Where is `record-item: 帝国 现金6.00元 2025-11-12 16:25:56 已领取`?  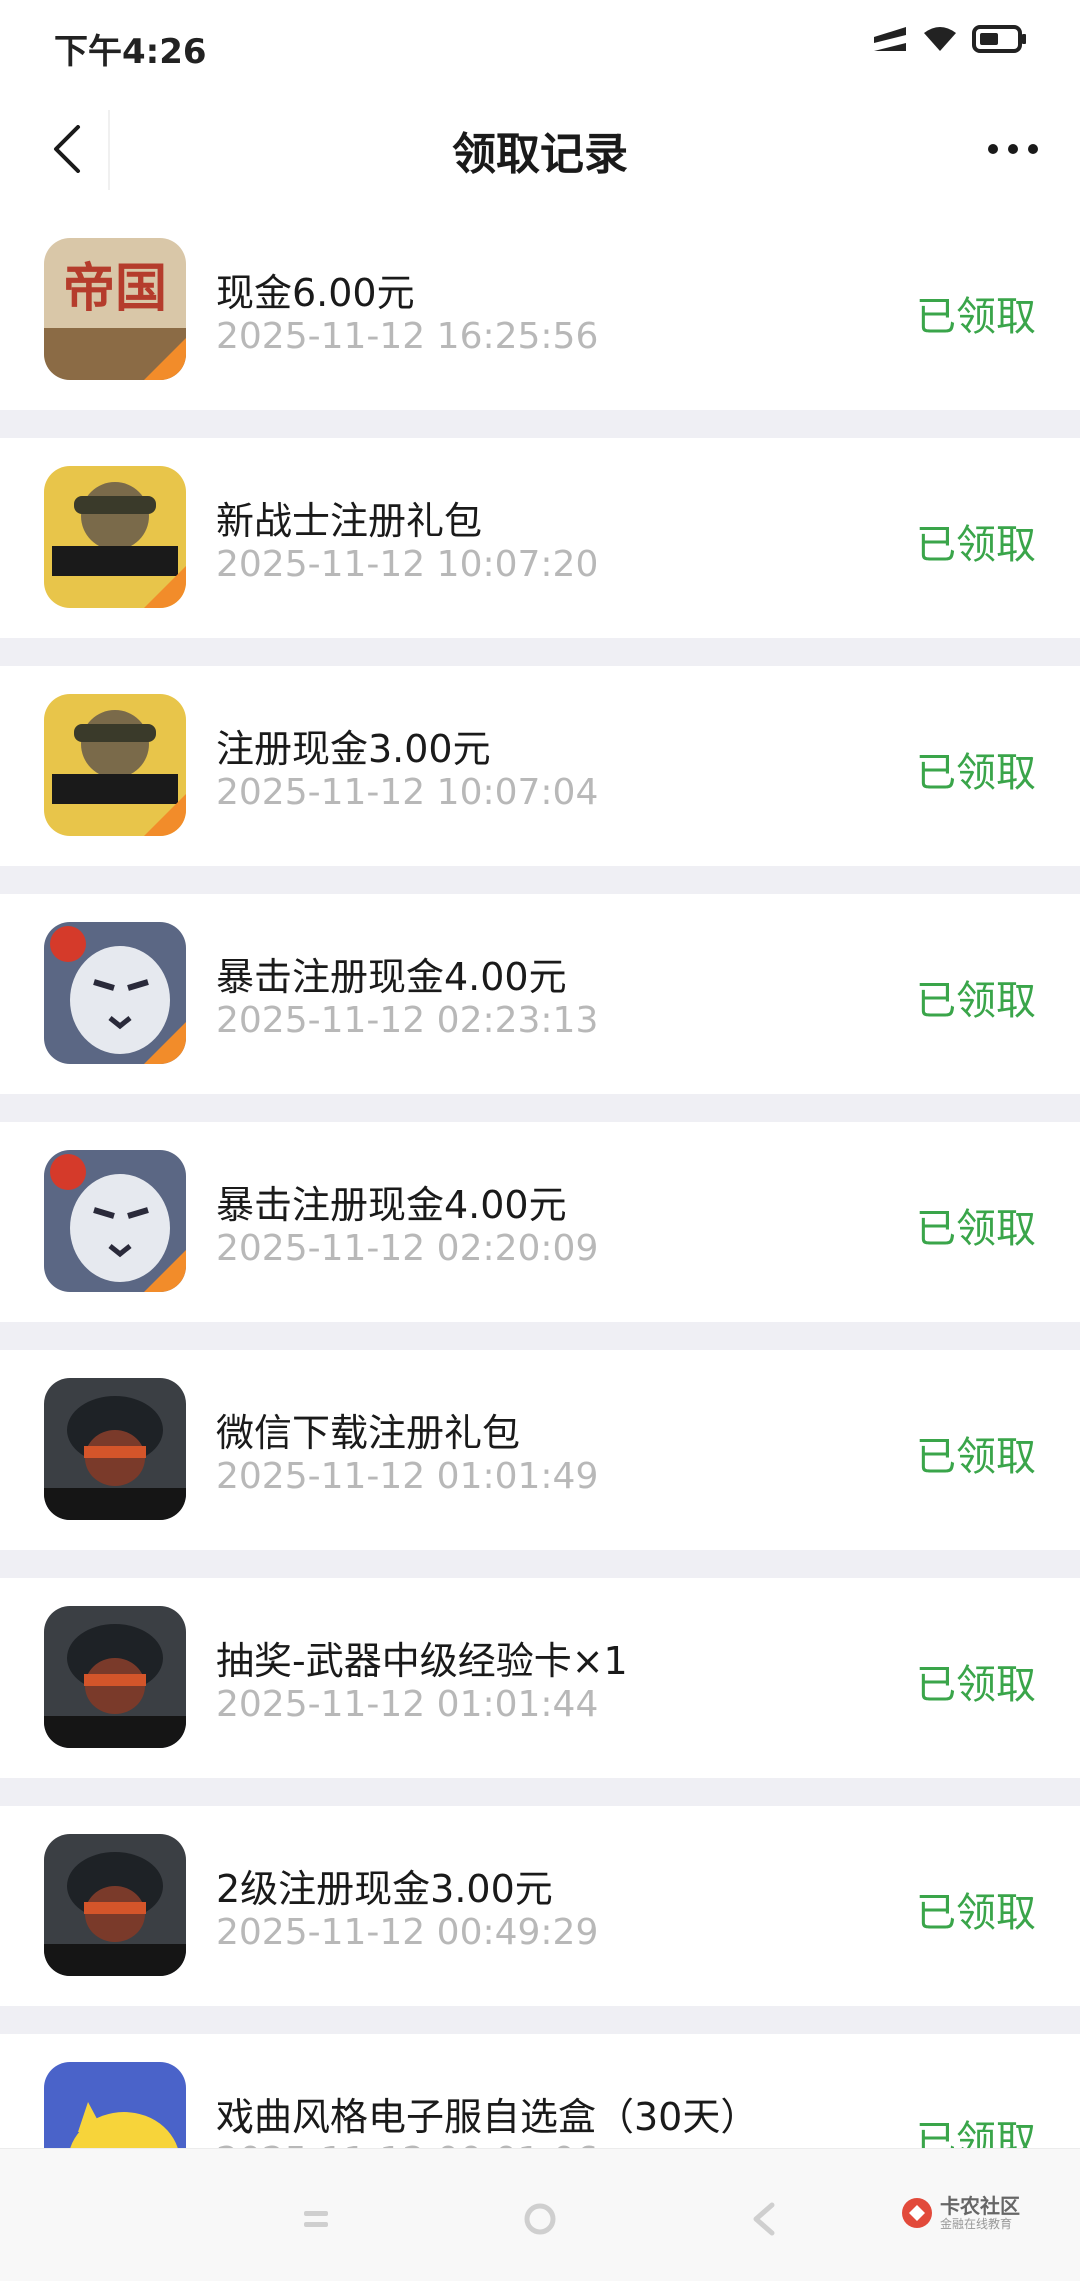 record-item: 帝国 现金6.00元 2025-11-12 16:25:56 已领取 is located at coordinates (540, 310).